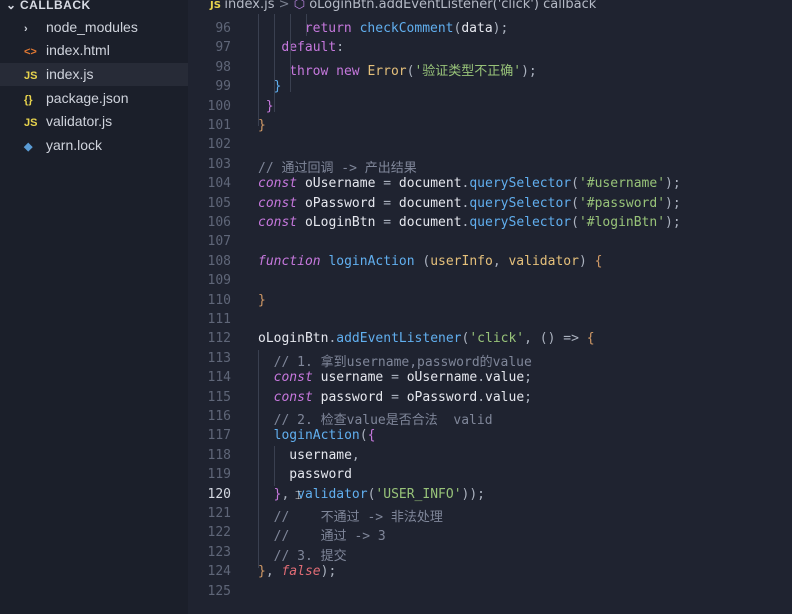 The height and width of the screenshot is (614, 792). I want to click on code-line: 102, so click(490, 146).